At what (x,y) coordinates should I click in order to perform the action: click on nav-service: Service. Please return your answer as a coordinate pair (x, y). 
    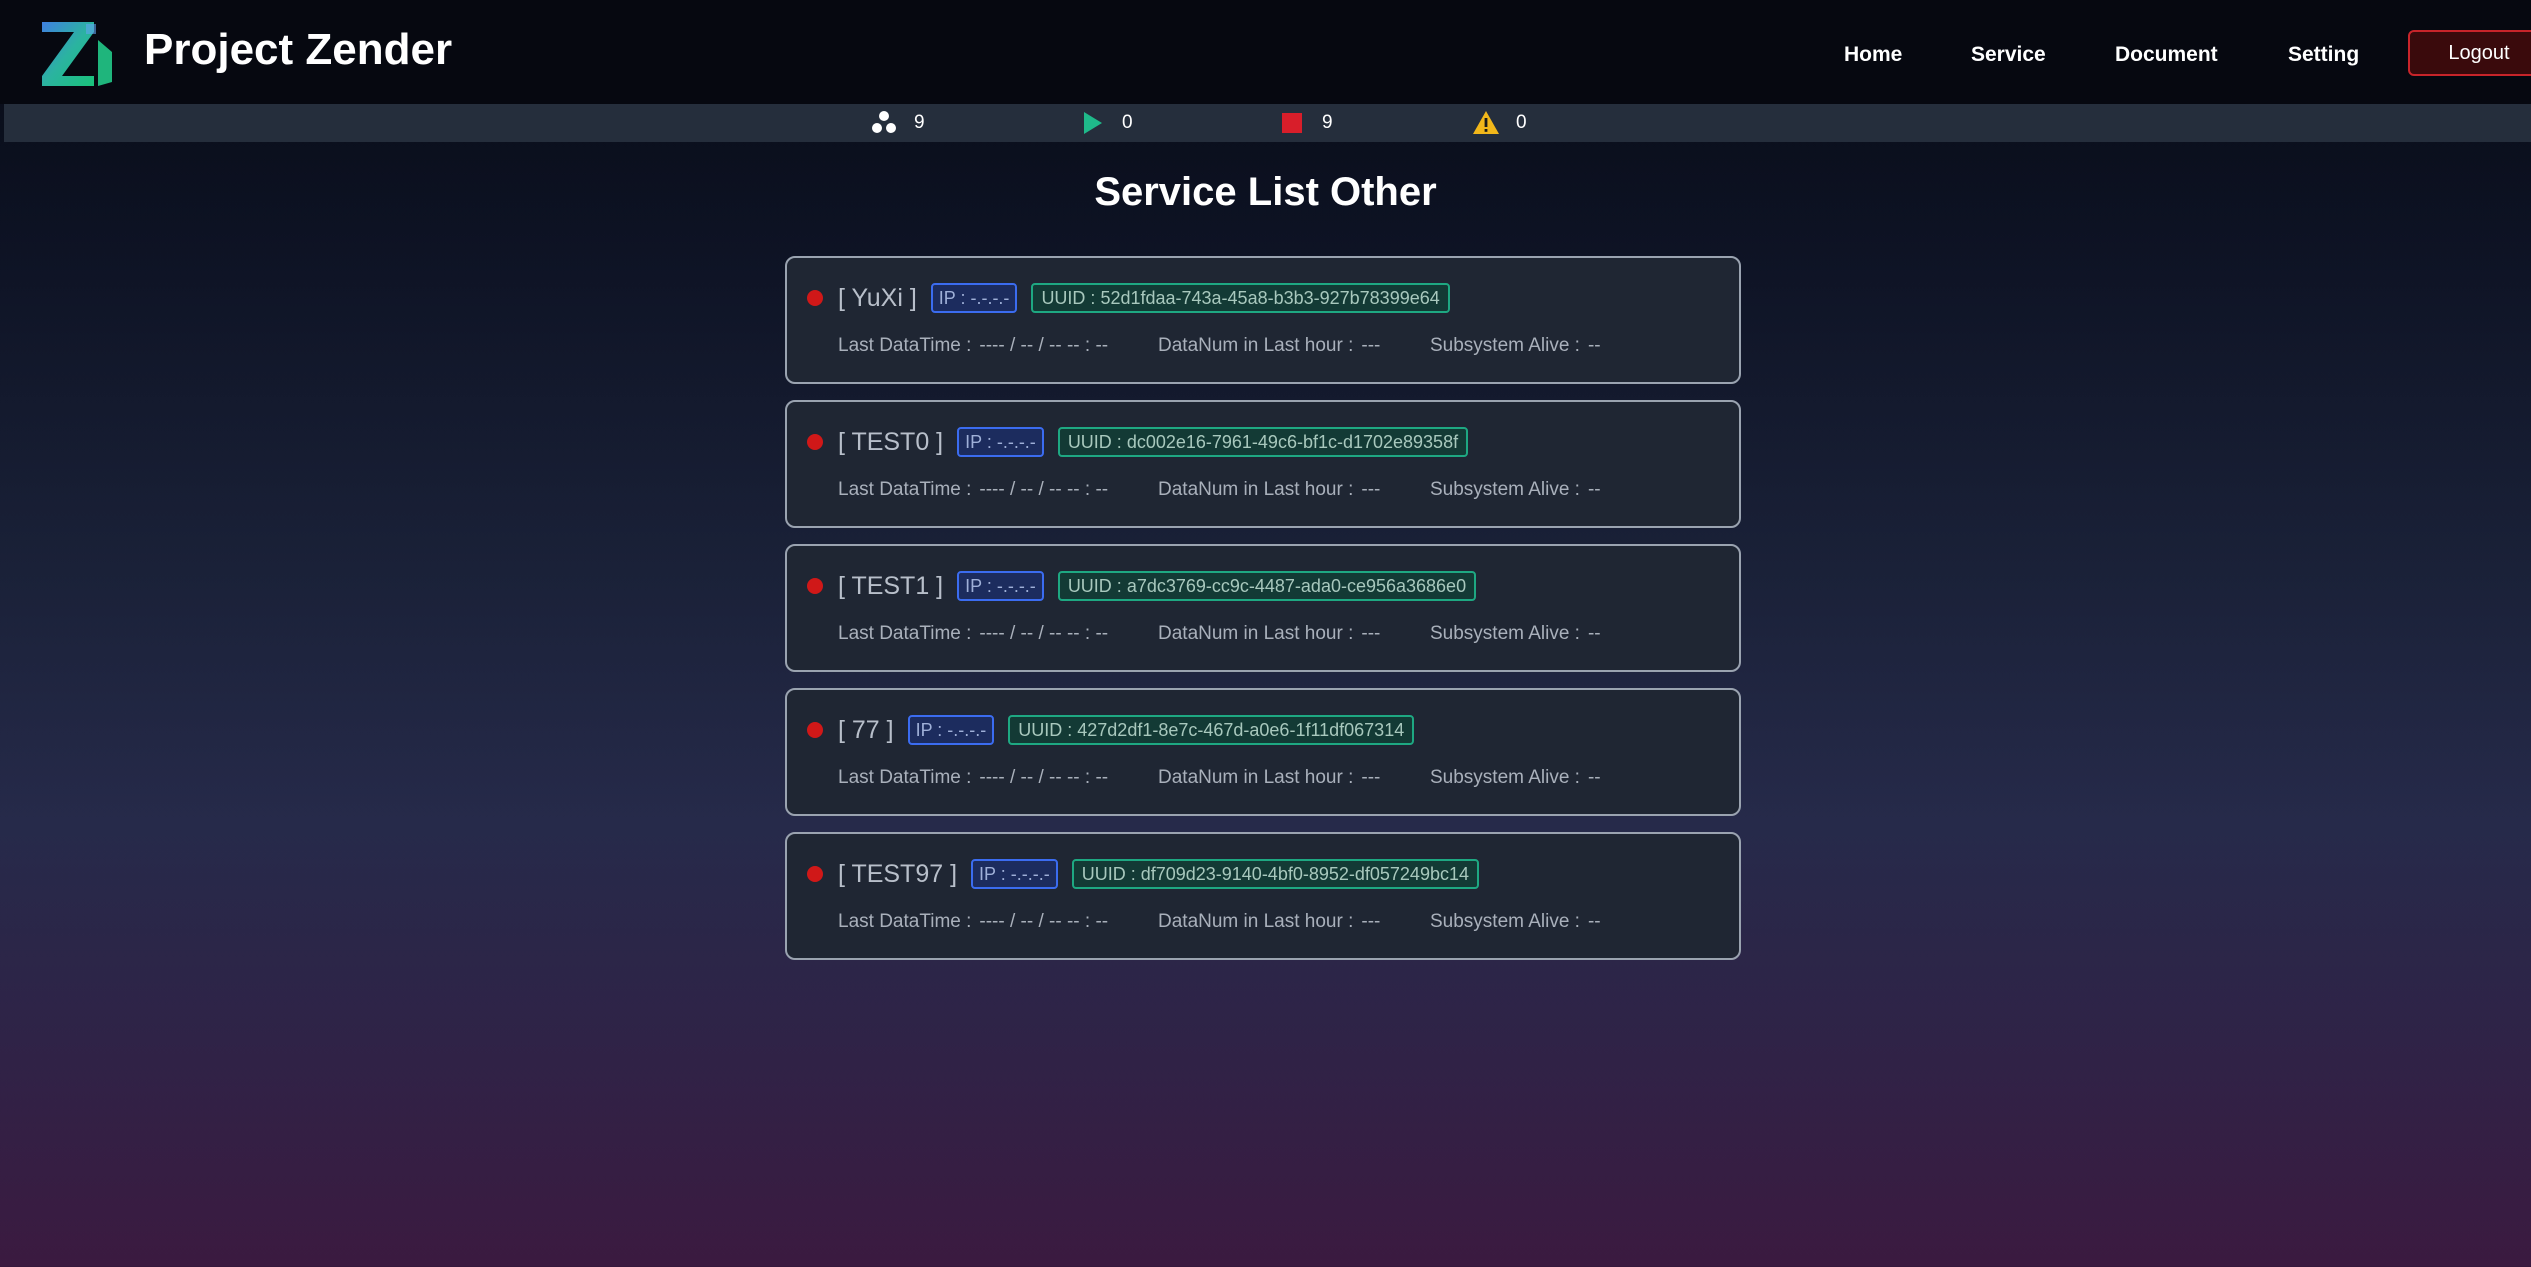
    Looking at the image, I should click on (2008, 55).